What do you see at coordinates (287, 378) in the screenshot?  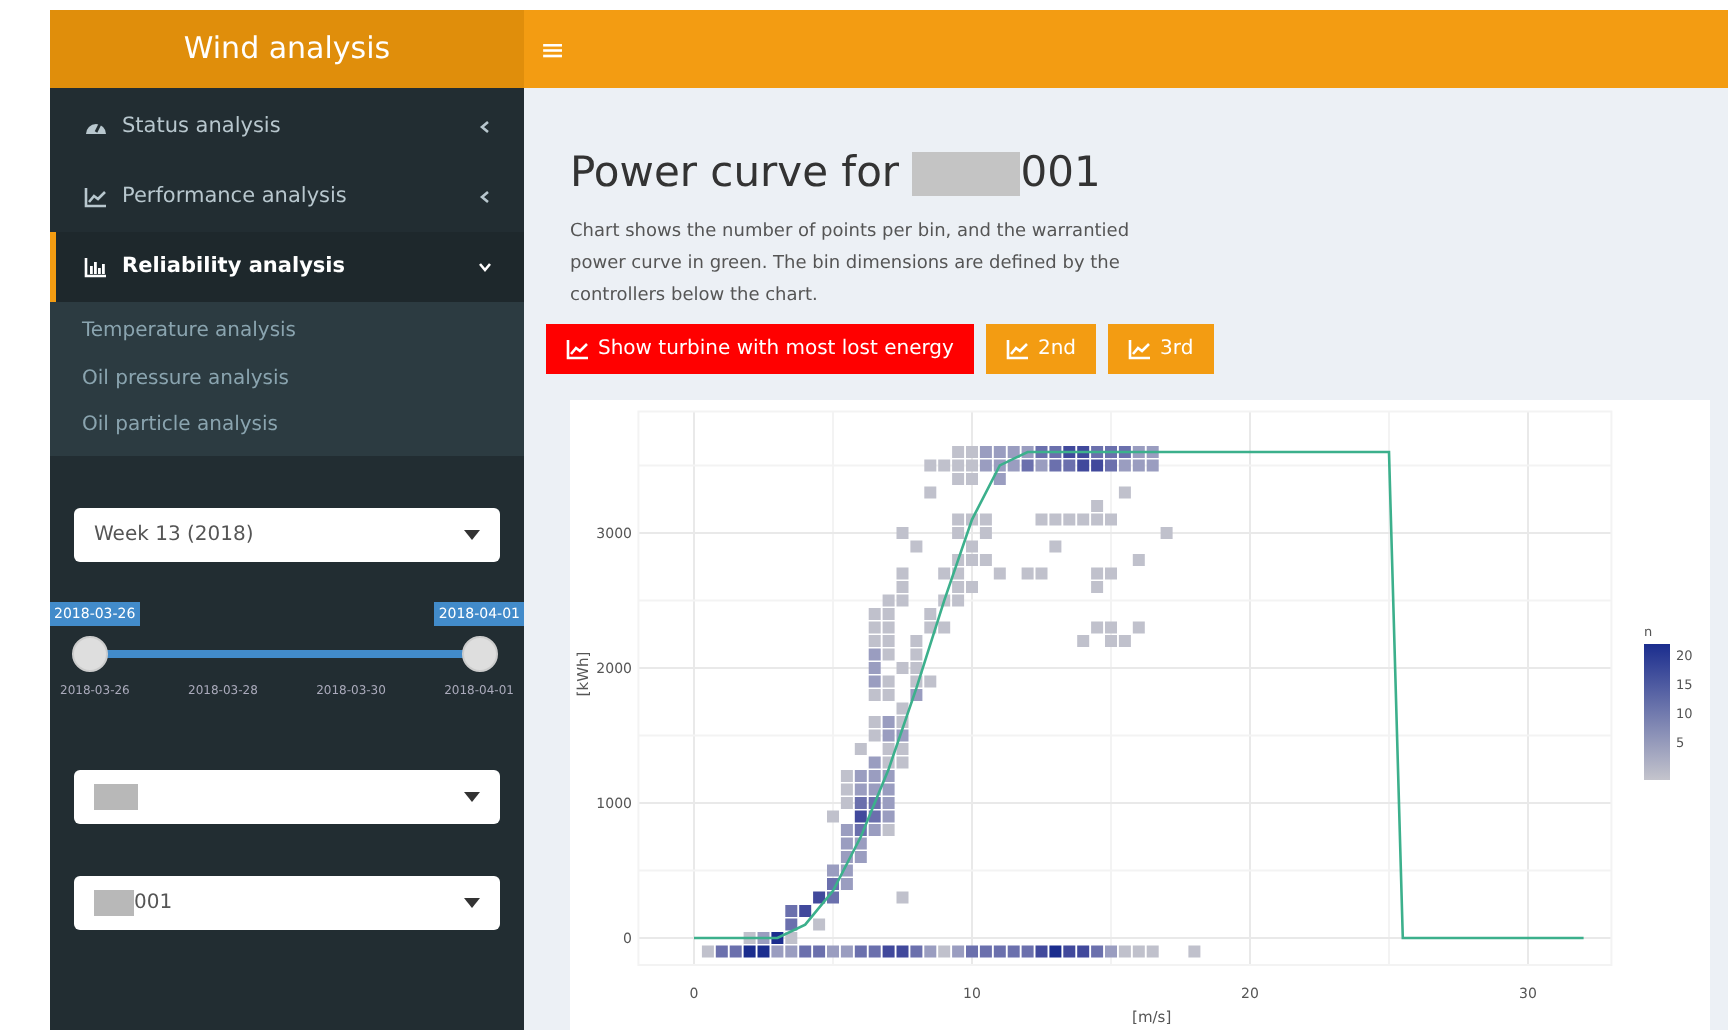 I see `submenu-item: Oil pressure analysis` at bounding box center [287, 378].